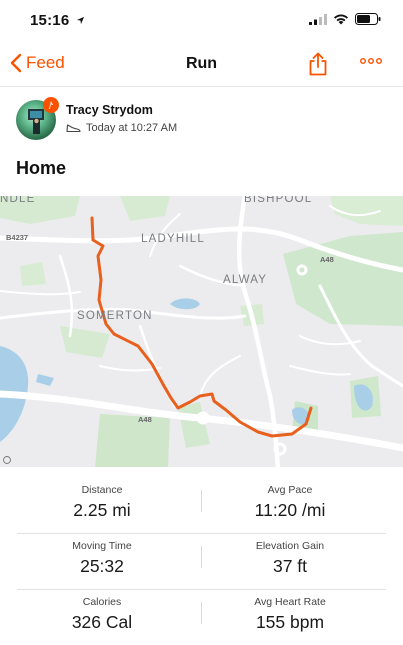  I want to click on activity-title: Home, so click(41, 168).